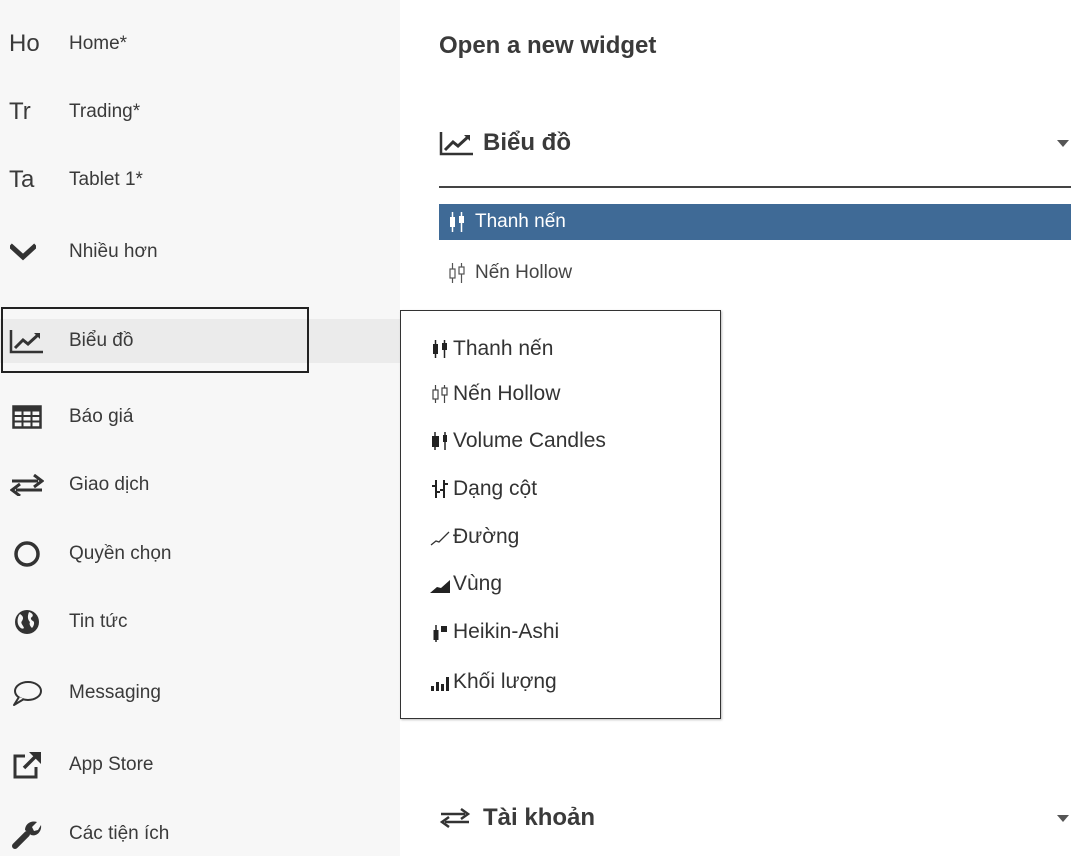 This screenshot has height=856, width=1071. I want to click on dropdown-item-label: Vùng, so click(478, 583).